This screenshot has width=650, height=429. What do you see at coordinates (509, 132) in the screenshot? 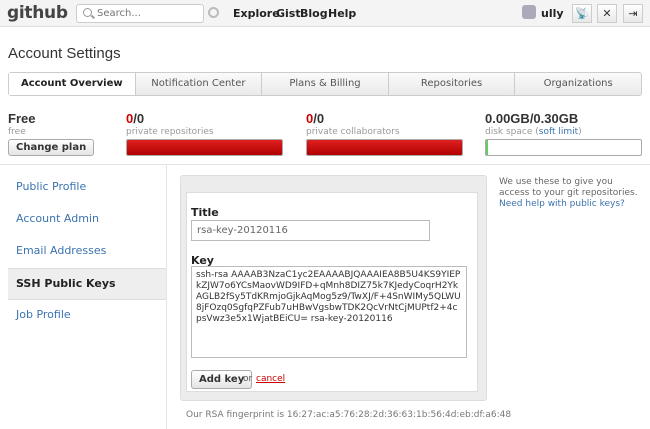
I see `disk-label: disk space` at bounding box center [509, 132].